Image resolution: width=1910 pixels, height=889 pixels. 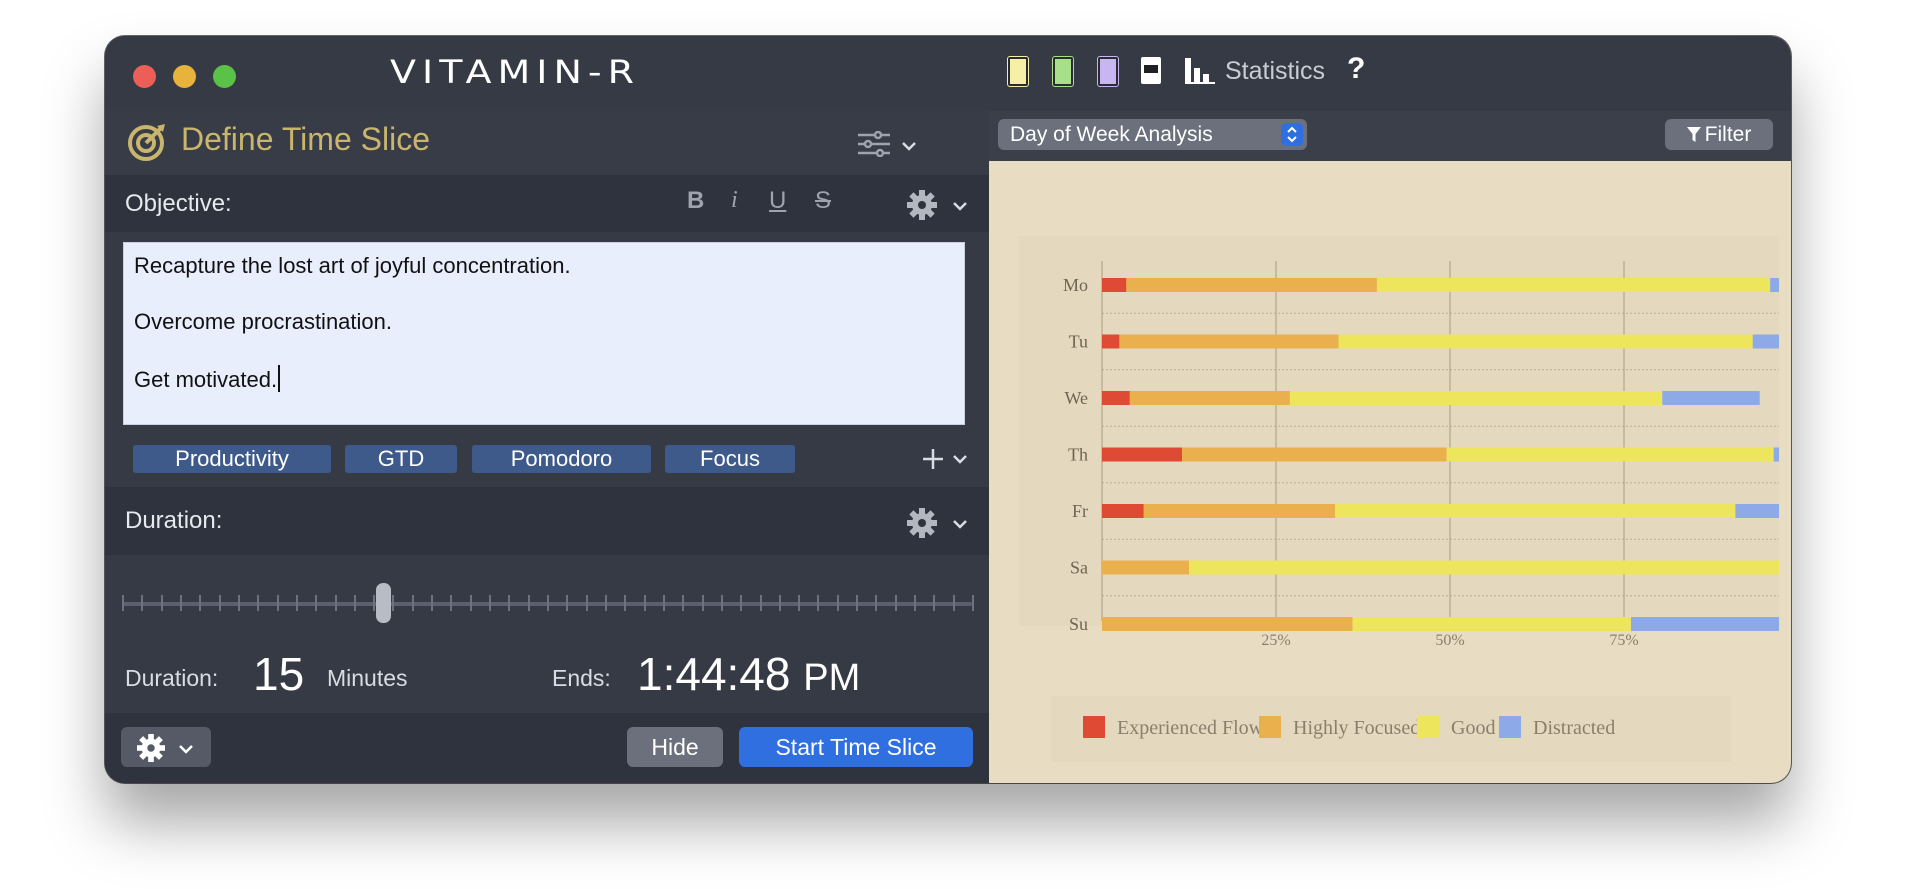 What do you see at coordinates (823, 201) in the screenshot?
I see `strikethrough-button: S` at bounding box center [823, 201].